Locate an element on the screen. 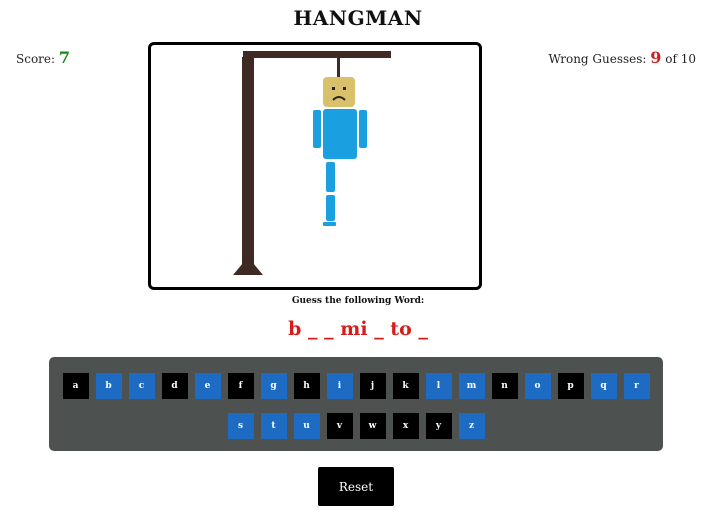 This screenshot has width=716, height=530. letter-key-i: i is located at coordinates (339, 386).